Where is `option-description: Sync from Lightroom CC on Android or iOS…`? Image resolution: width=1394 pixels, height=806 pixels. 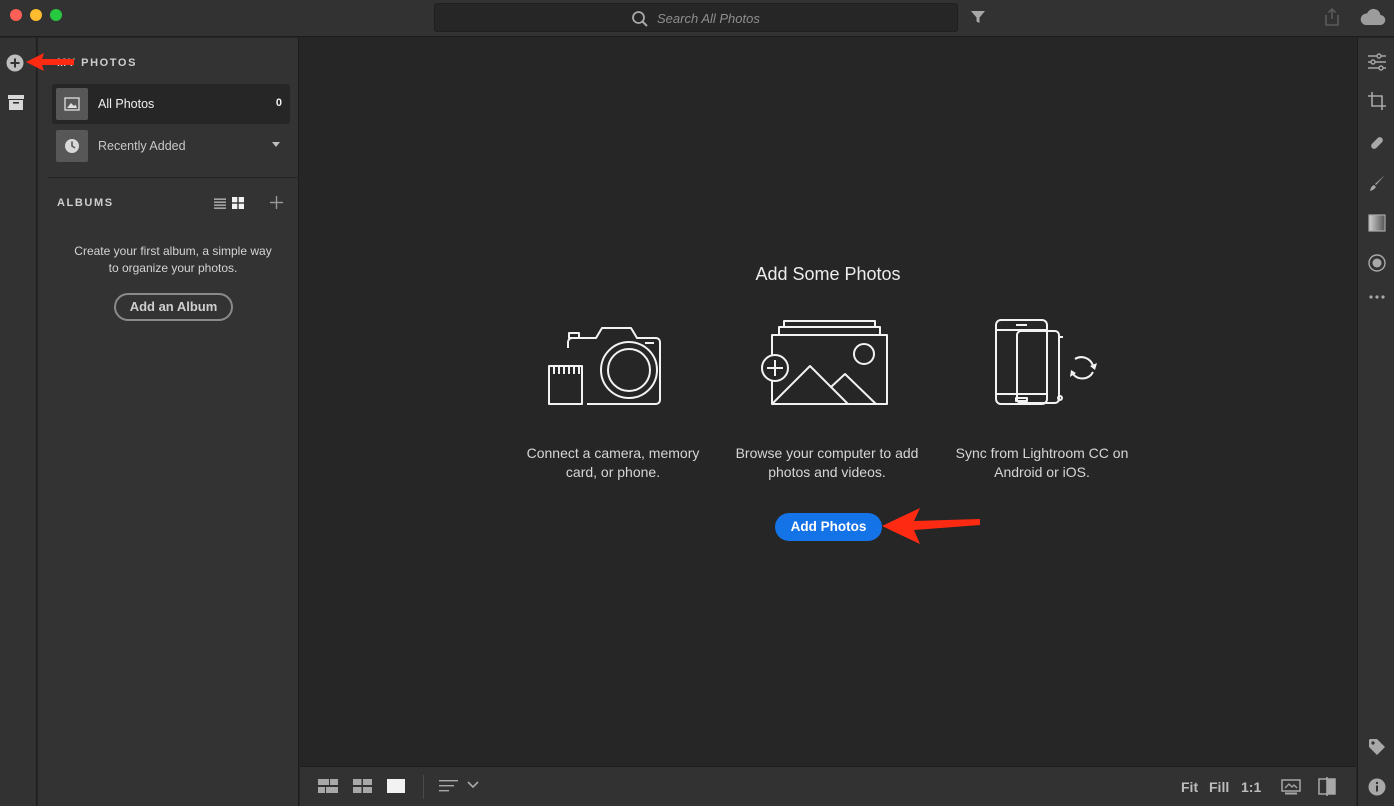 option-description: Sync from Lightroom CC on Android or iOS… is located at coordinates (1042, 462).